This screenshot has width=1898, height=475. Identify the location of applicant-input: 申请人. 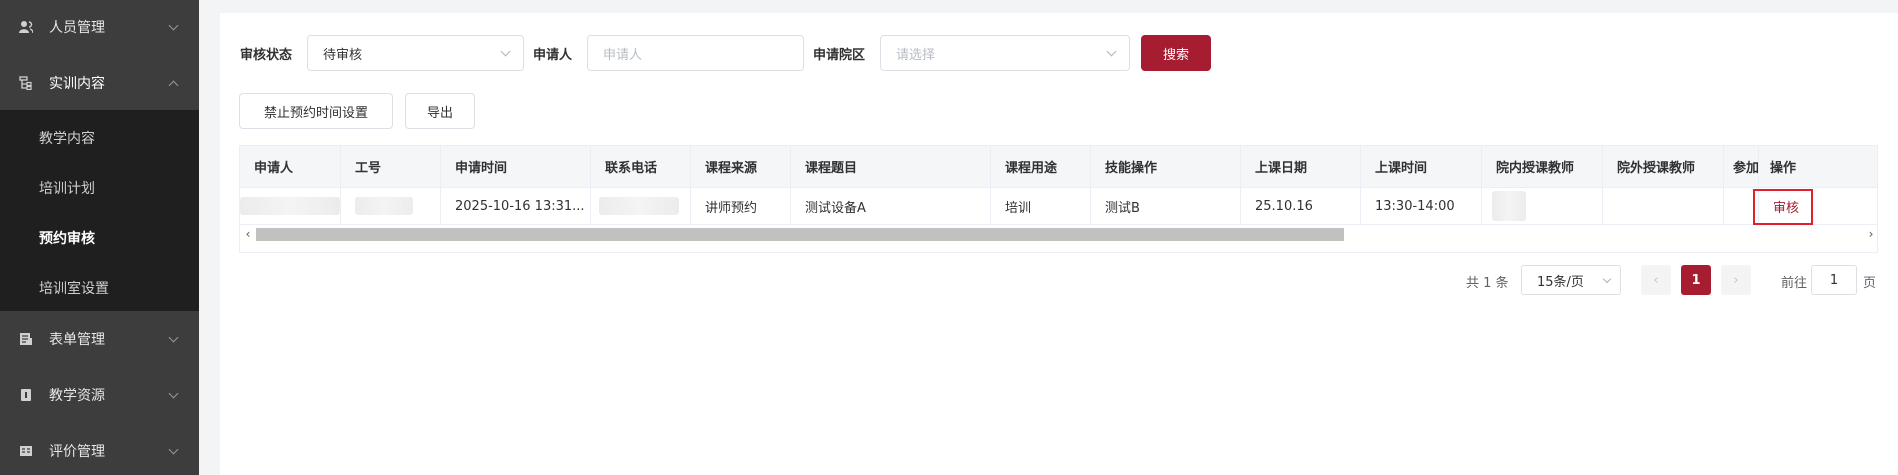
(695, 53).